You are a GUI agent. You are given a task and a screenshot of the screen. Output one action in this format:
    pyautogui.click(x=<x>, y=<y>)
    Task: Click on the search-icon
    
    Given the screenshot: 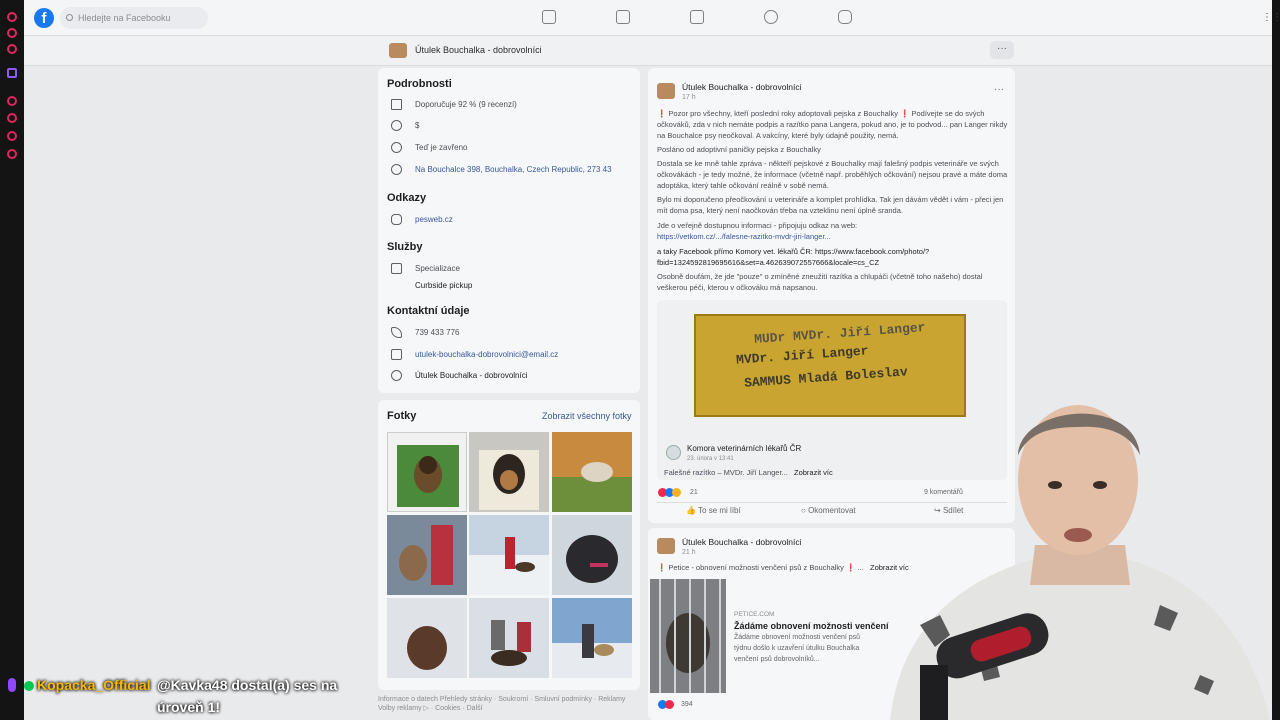 What is the action you would take?
    pyautogui.click(x=69, y=17)
    